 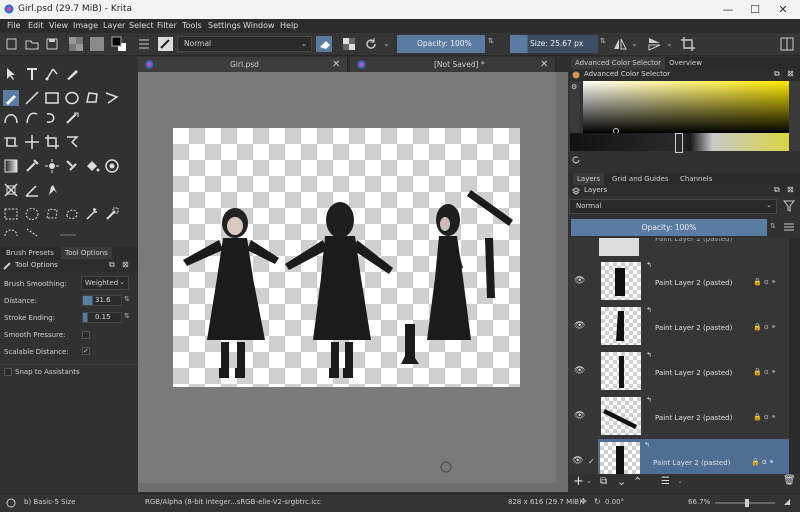 I want to click on polyline-tool-icon, so click(x=112, y=98).